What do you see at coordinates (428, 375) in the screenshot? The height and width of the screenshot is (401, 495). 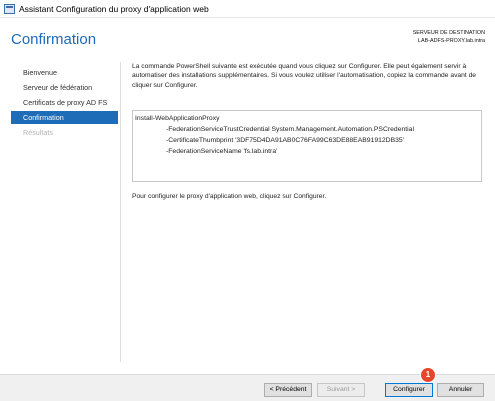 I see `step-annotation-badge: 1` at bounding box center [428, 375].